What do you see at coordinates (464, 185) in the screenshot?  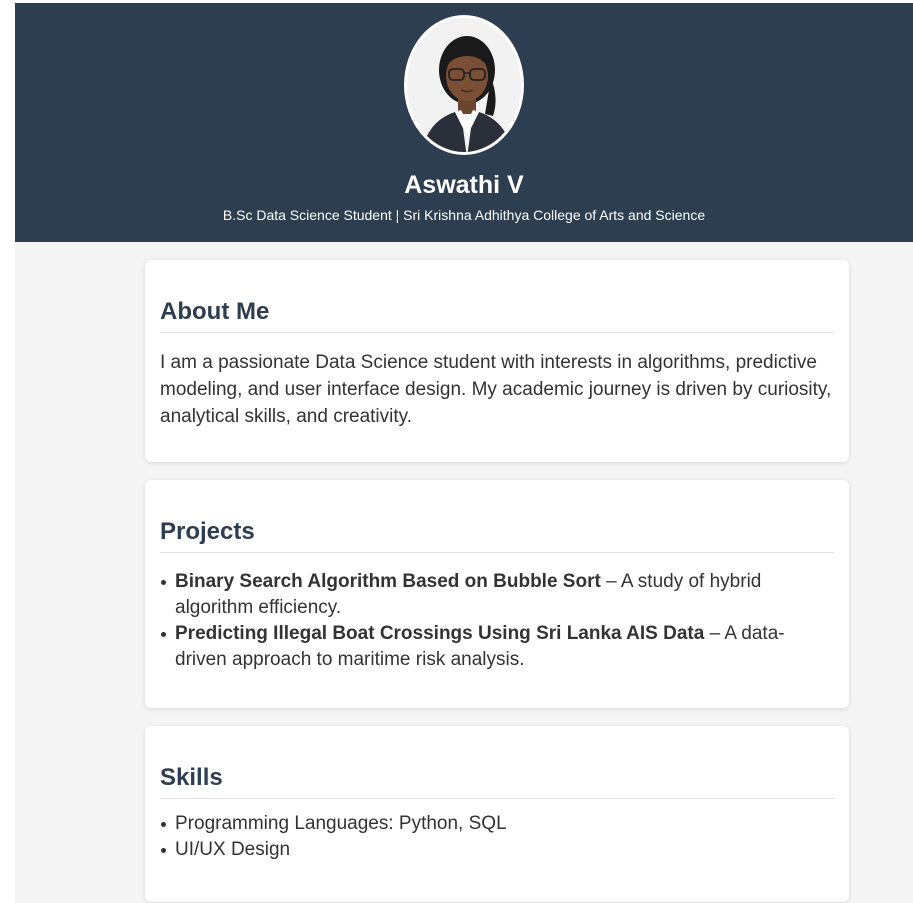 I see `profile-name: Aswathi V` at bounding box center [464, 185].